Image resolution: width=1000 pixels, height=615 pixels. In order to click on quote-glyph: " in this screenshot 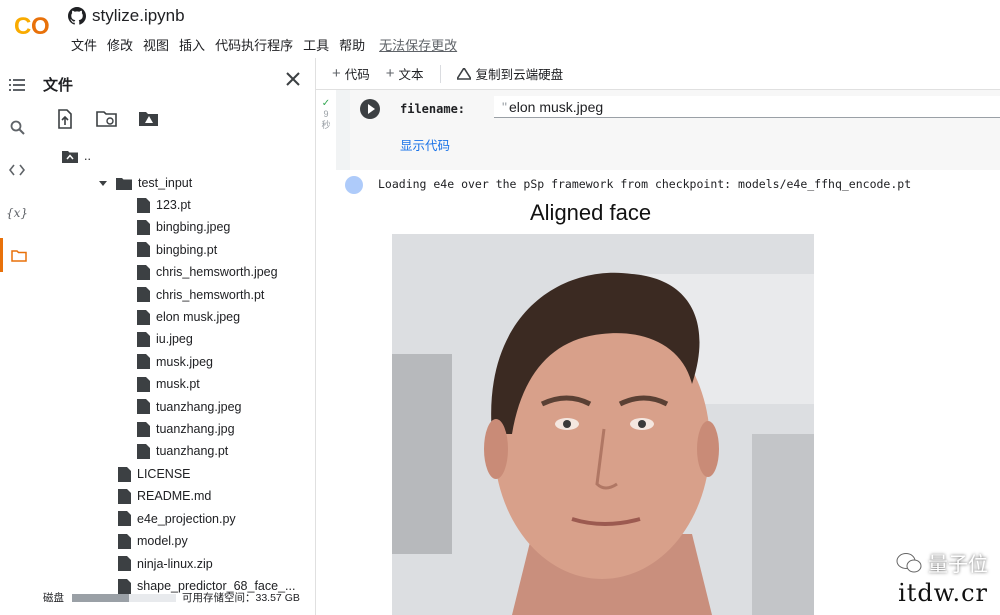, I will do `click(504, 107)`.